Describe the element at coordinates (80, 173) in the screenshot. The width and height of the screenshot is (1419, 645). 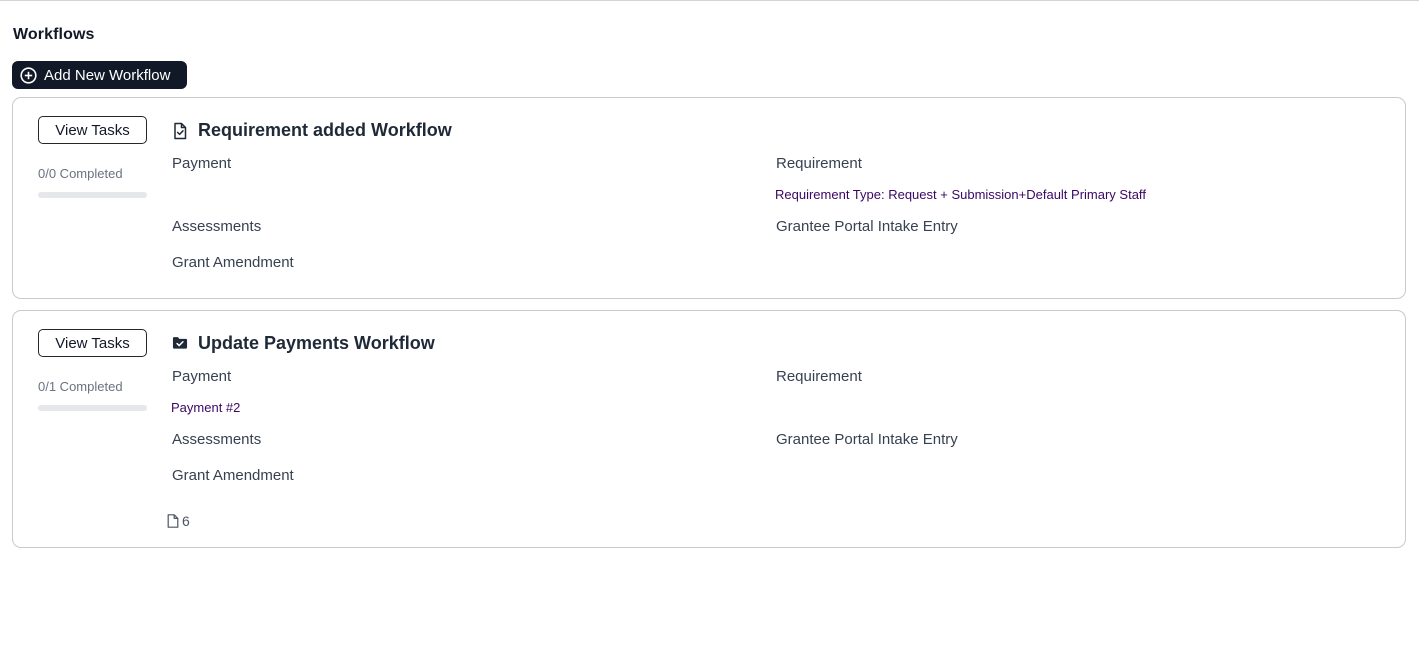
I see `completed-count: 0/0 Completed` at that location.